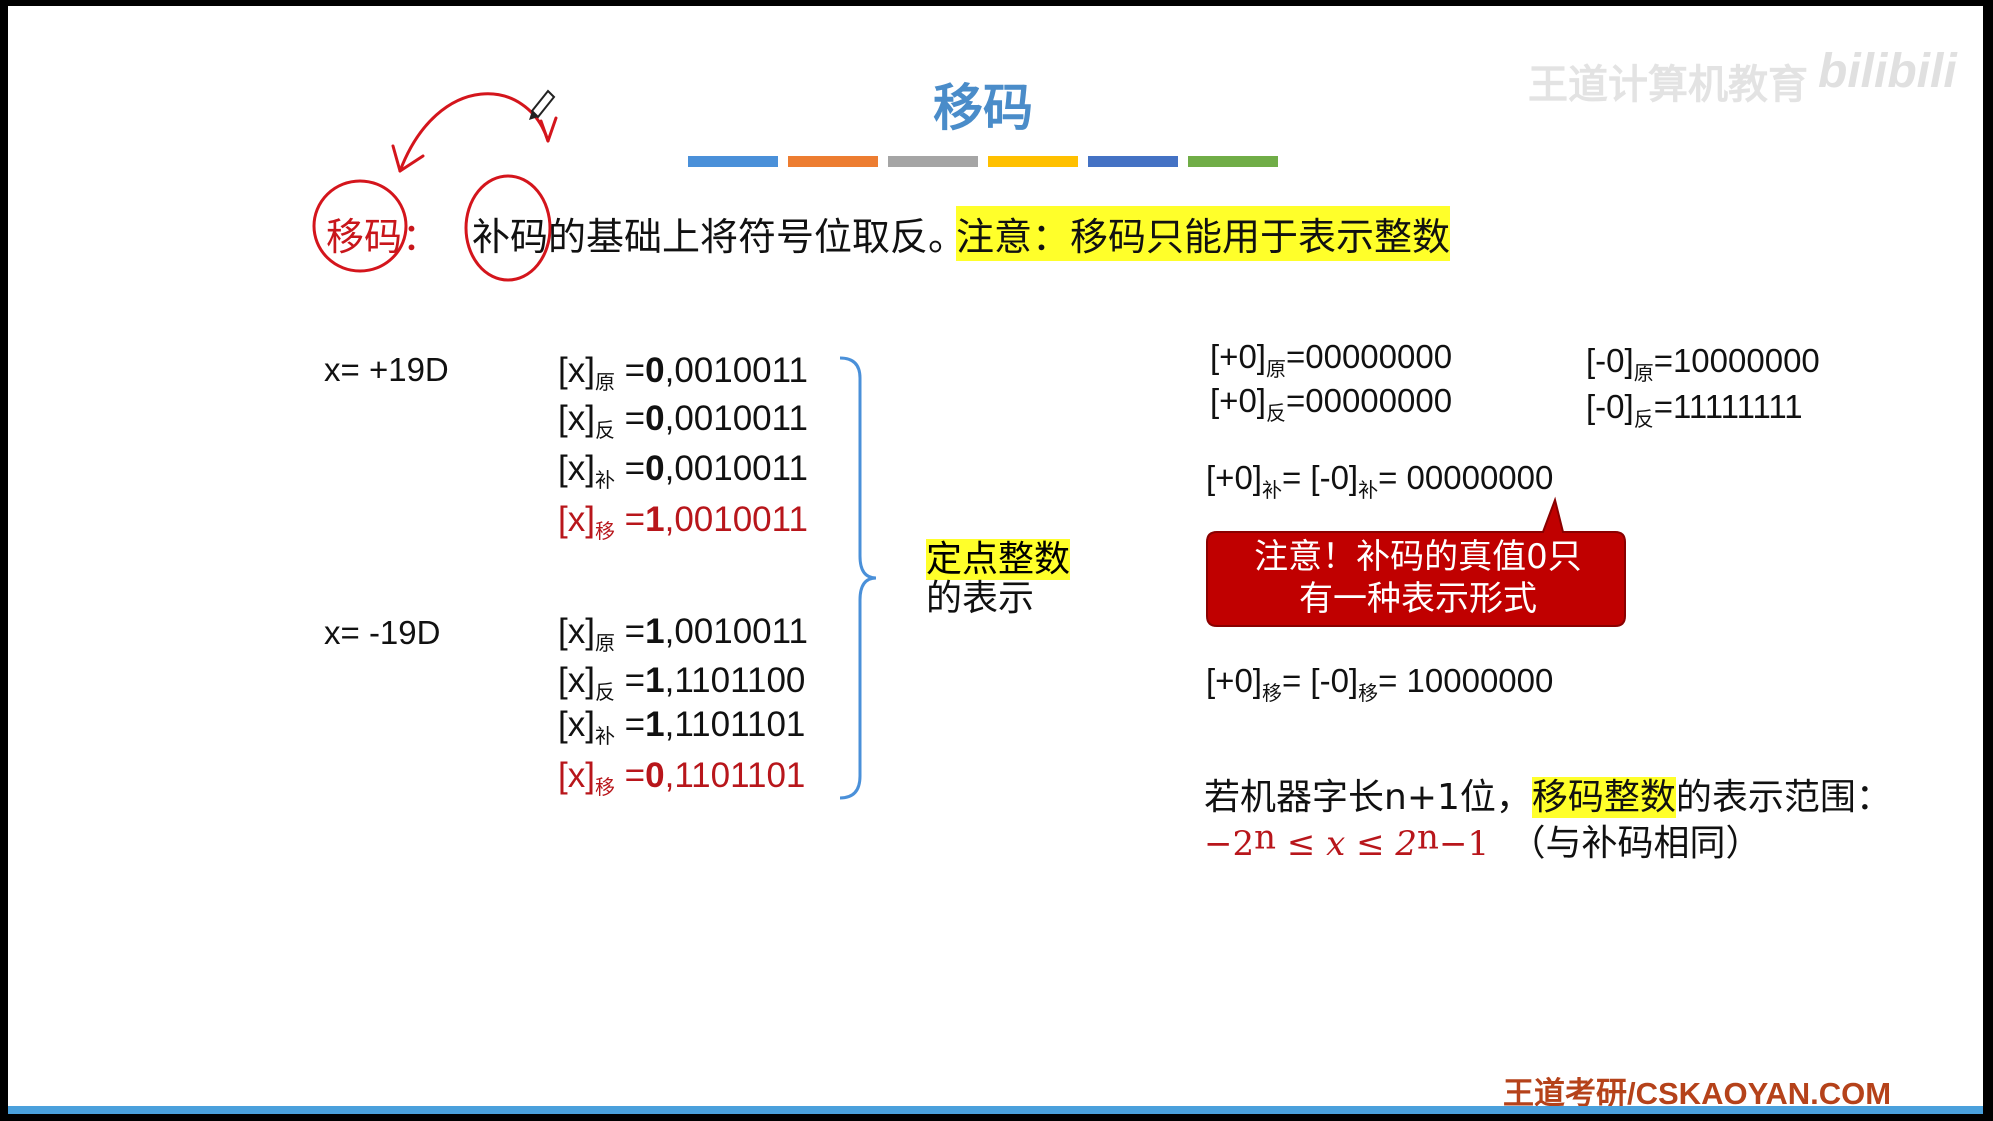 The image size is (1993, 1121). Describe the element at coordinates (1203, 233) in the screenshot. I see `definition-note: 注意：移码只能用于表示整数` at that location.